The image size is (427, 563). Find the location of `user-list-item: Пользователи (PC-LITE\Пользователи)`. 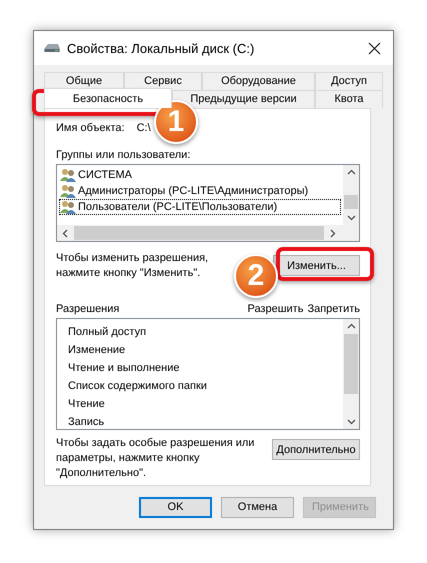

user-list-item: Пользователи (PC-LITE\Пользователи) is located at coordinates (200, 207).